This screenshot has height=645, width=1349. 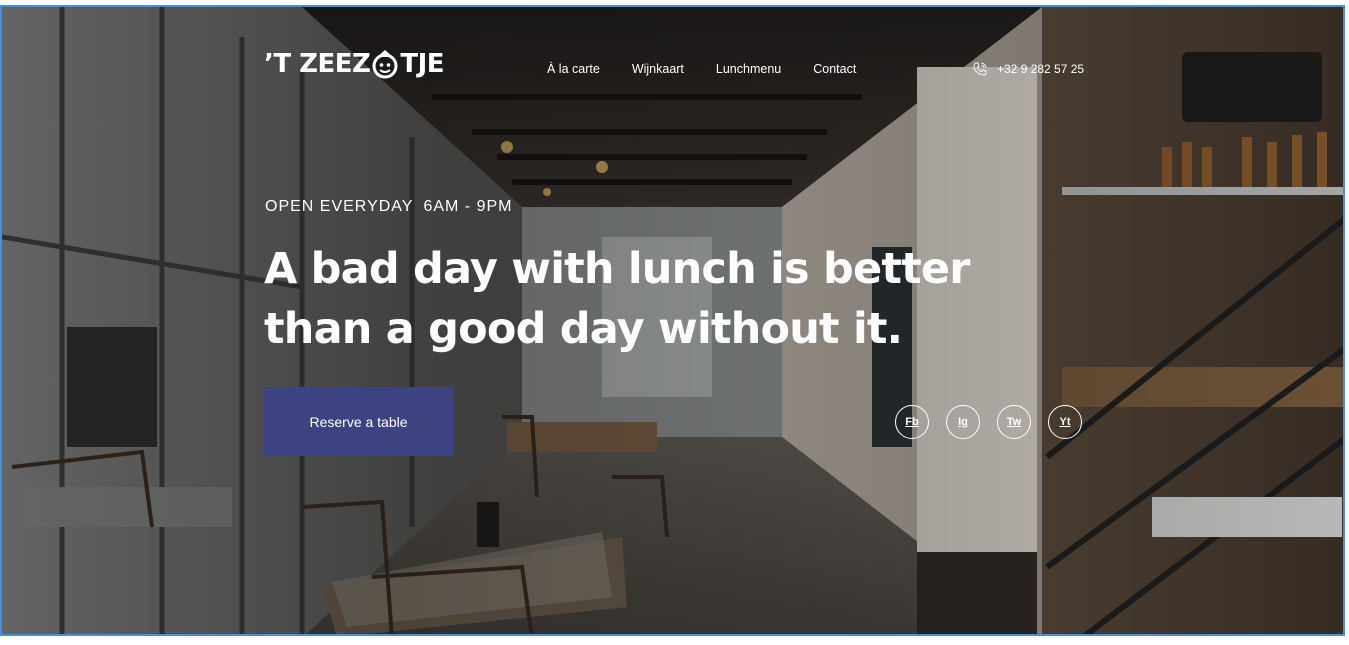 What do you see at coordinates (658, 69) in the screenshot?
I see `nav-link-wijnkaart: Wijnkaart` at bounding box center [658, 69].